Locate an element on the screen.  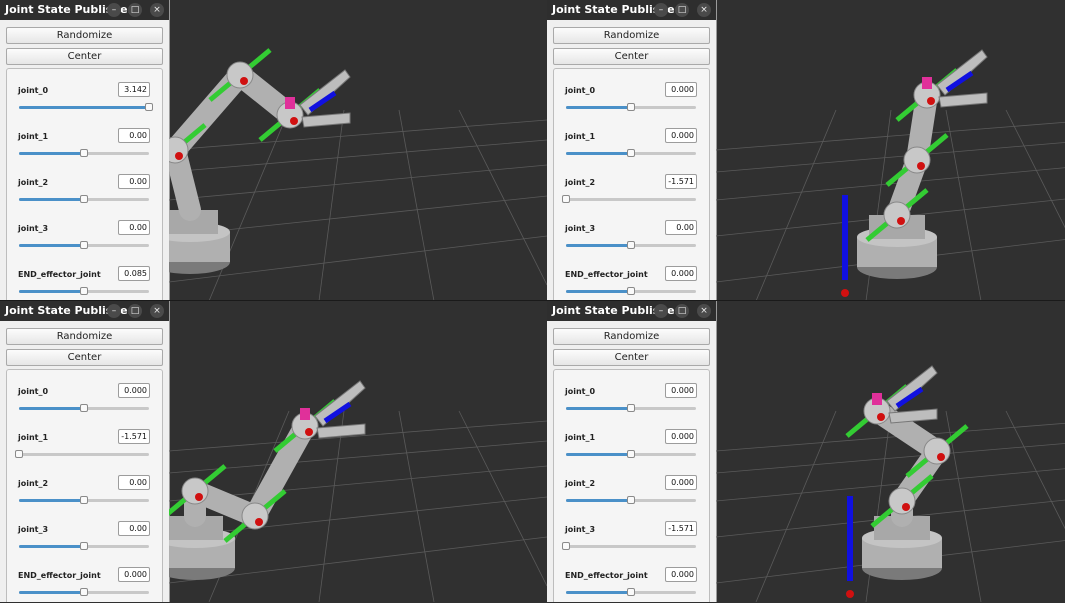
joint-accent is located at coordinates (305, 414).